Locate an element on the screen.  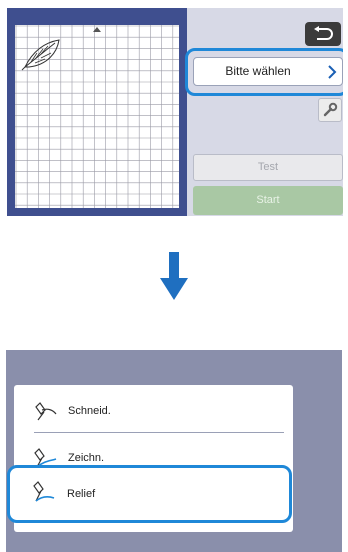
wrench-icon is located at coordinates (330, 109).